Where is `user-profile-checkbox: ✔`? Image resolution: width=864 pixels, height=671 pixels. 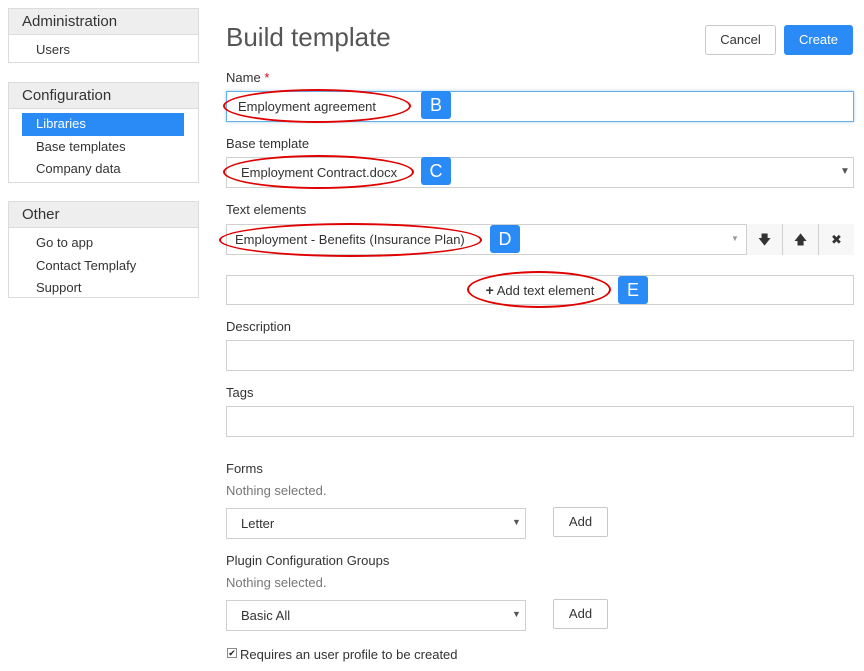
user-profile-checkbox: ✔ is located at coordinates (232, 653).